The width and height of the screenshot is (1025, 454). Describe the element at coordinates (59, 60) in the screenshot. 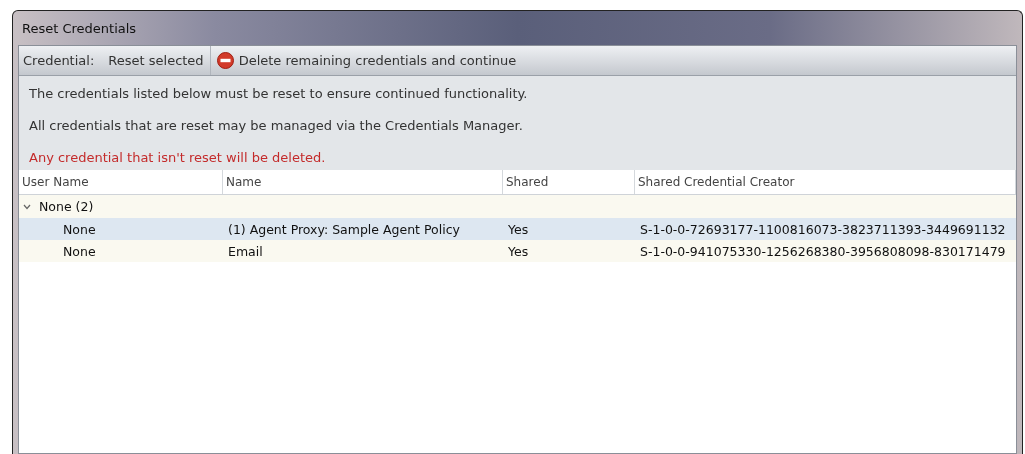

I see `toolbar-label: Credential:` at that location.